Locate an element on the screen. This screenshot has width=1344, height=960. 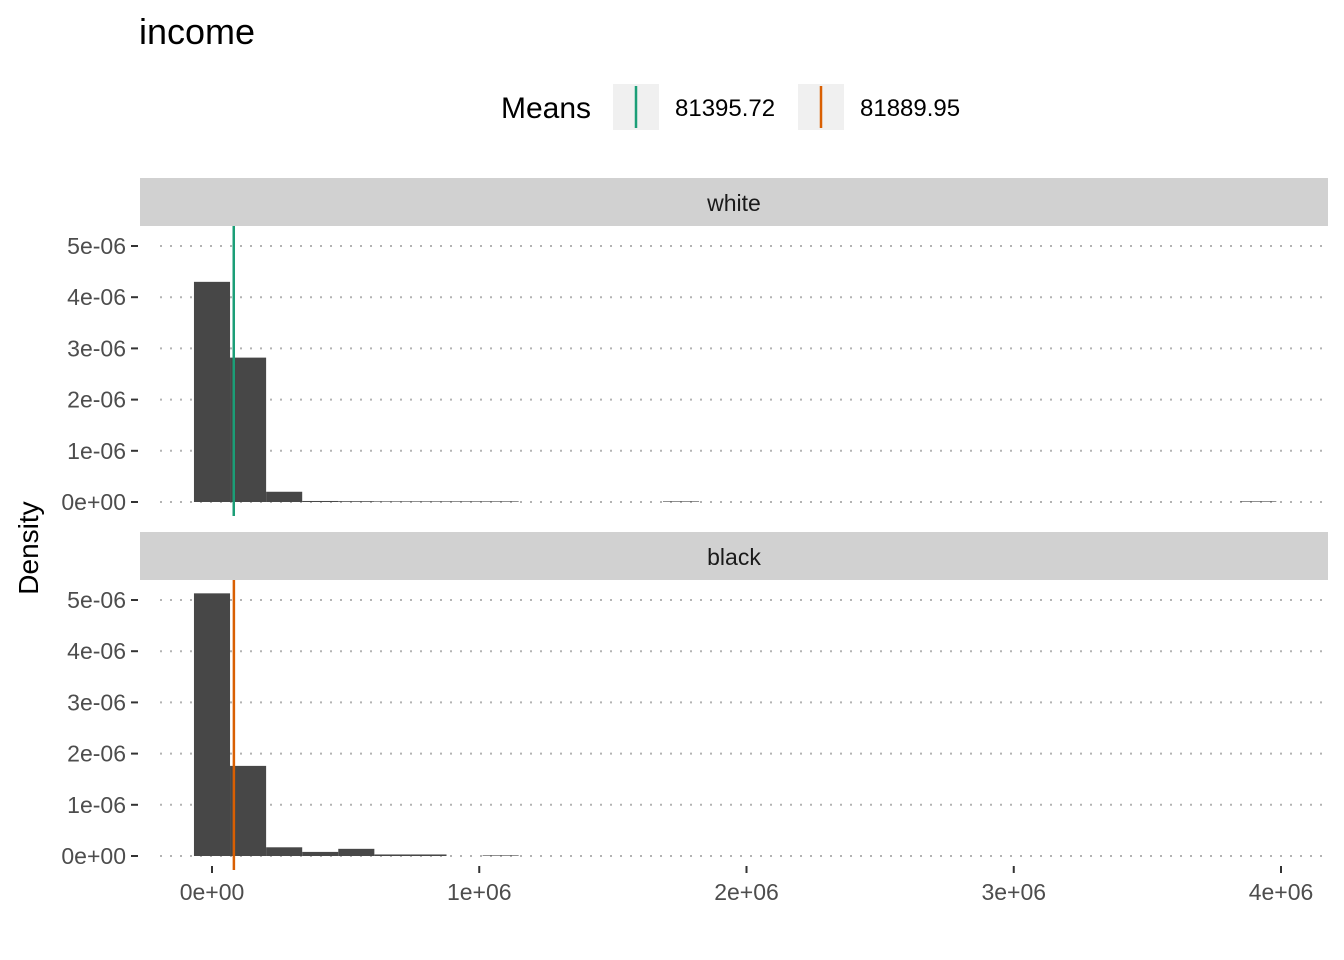
x-tick-label: 2e+06 is located at coordinates (746, 892).